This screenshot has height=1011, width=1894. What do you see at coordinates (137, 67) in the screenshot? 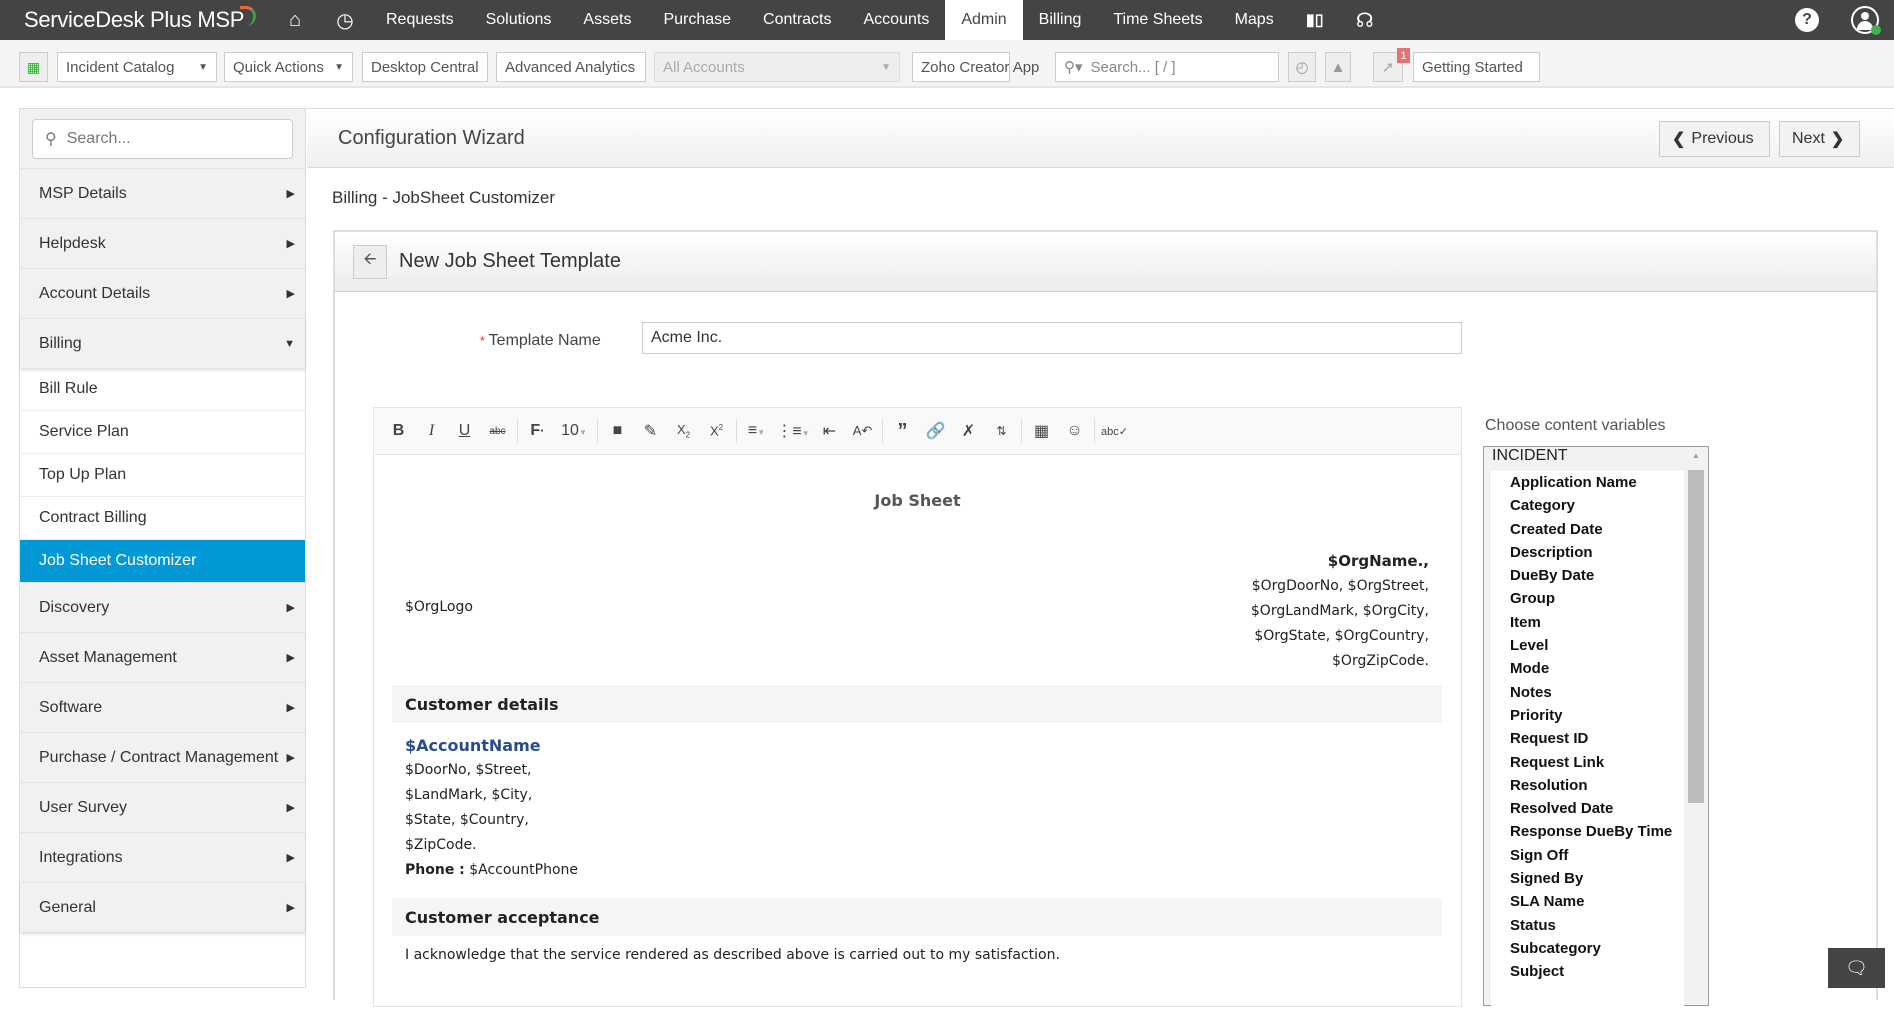
I see `incident-catalog-dropdown: Incident Catalog ▼` at bounding box center [137, 67].